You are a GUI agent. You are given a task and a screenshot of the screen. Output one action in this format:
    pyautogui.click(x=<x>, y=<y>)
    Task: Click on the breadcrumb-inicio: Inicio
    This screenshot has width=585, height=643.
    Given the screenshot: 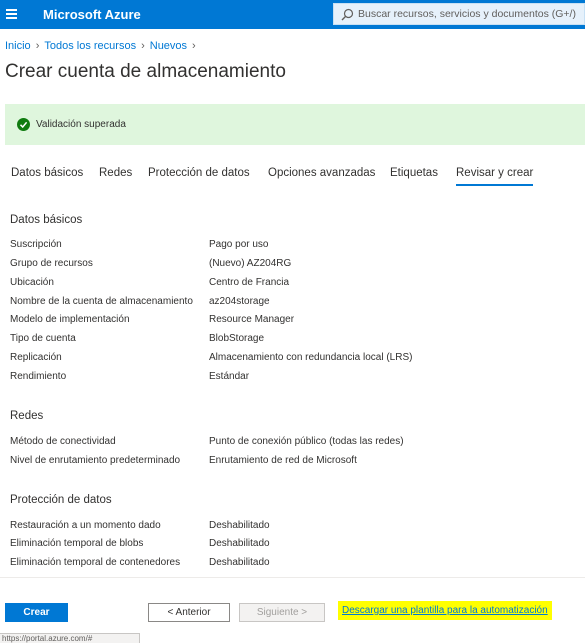 What is the action you would take?
    pyautogui.click(x=18, y=46)
    